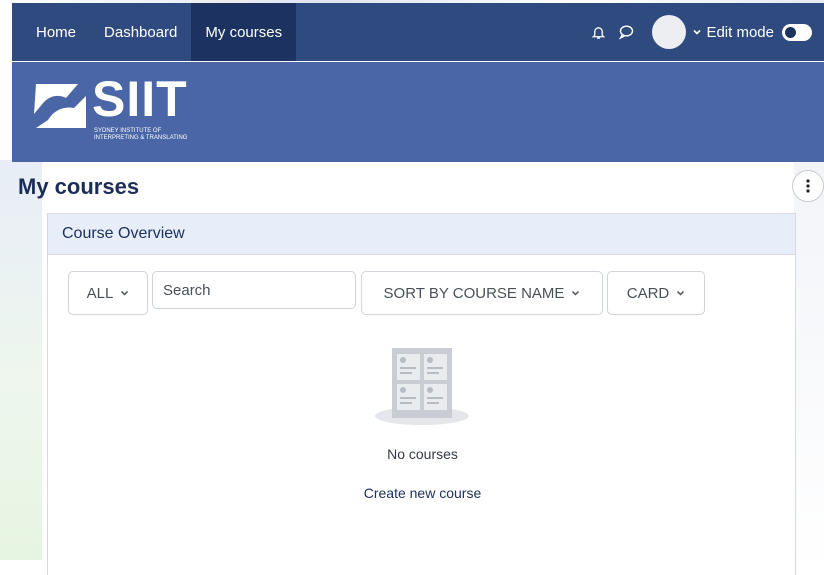 This screenshot has height=575, width=824. Describe the element at coordinates (474, 293) in the screenshot. I see `sort-label: SORT BY COURSE NAME` at that location.